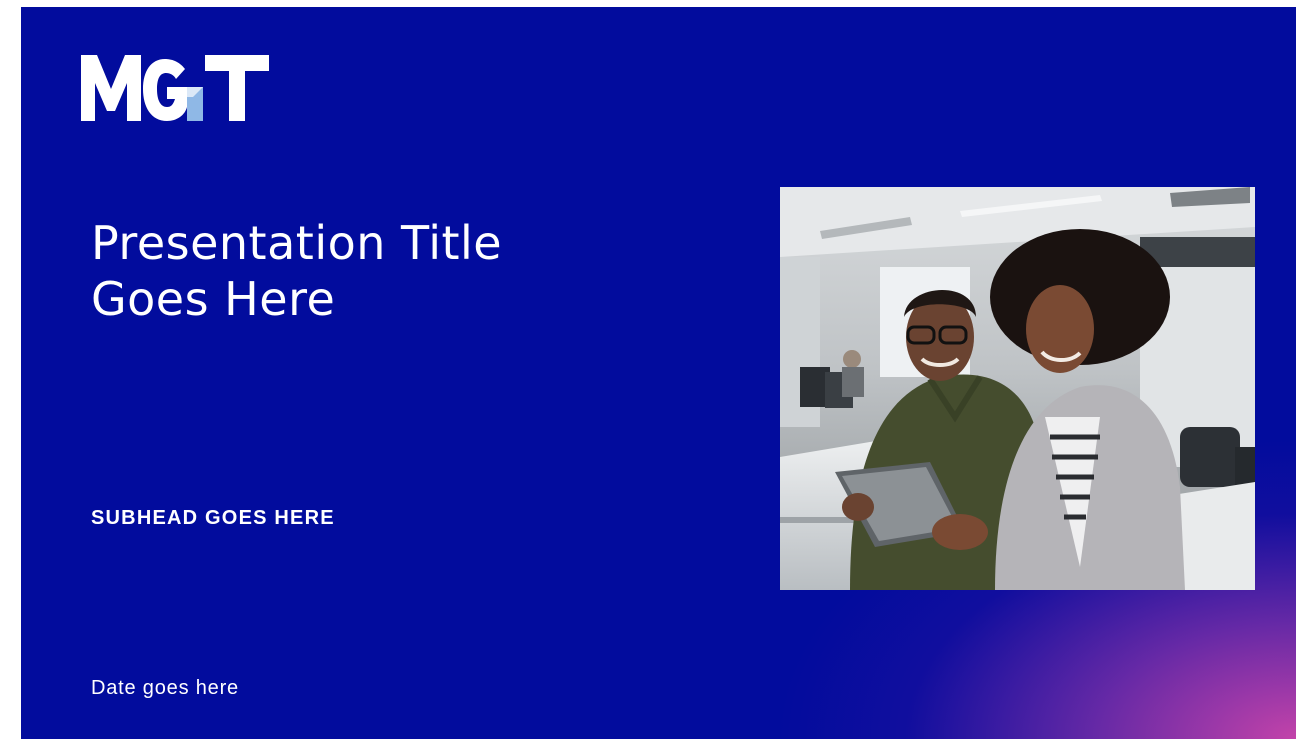 Image resolution: width=1296 pixels, height=739 pixels. What do you see at coordinates (296, 271) in the screenshot?
I see `presentation-title: Presentation Title Goes Here` at bounding box center [296, 271].